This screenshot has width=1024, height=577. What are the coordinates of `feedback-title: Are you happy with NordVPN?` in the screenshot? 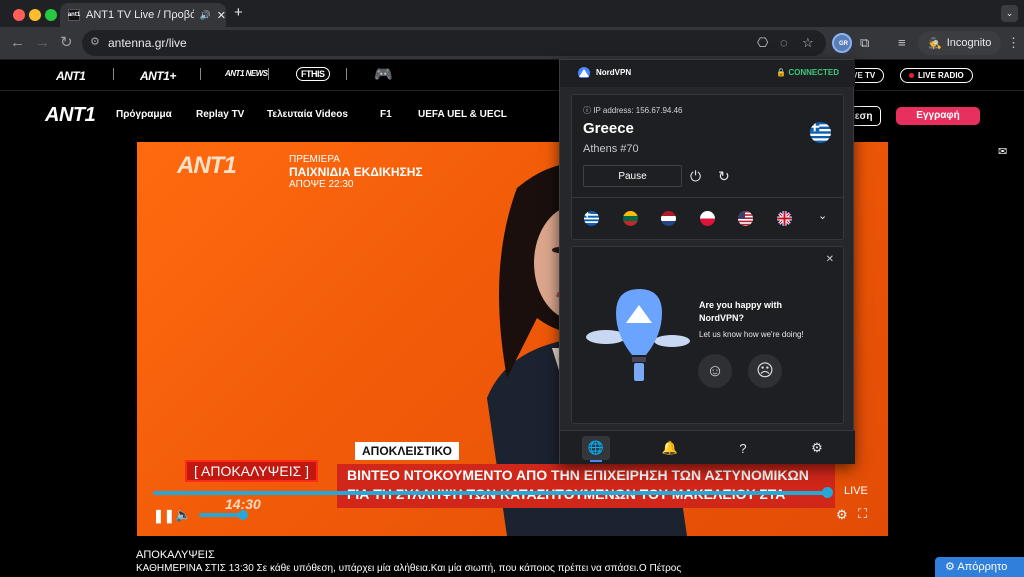 It's located at (741, 311).